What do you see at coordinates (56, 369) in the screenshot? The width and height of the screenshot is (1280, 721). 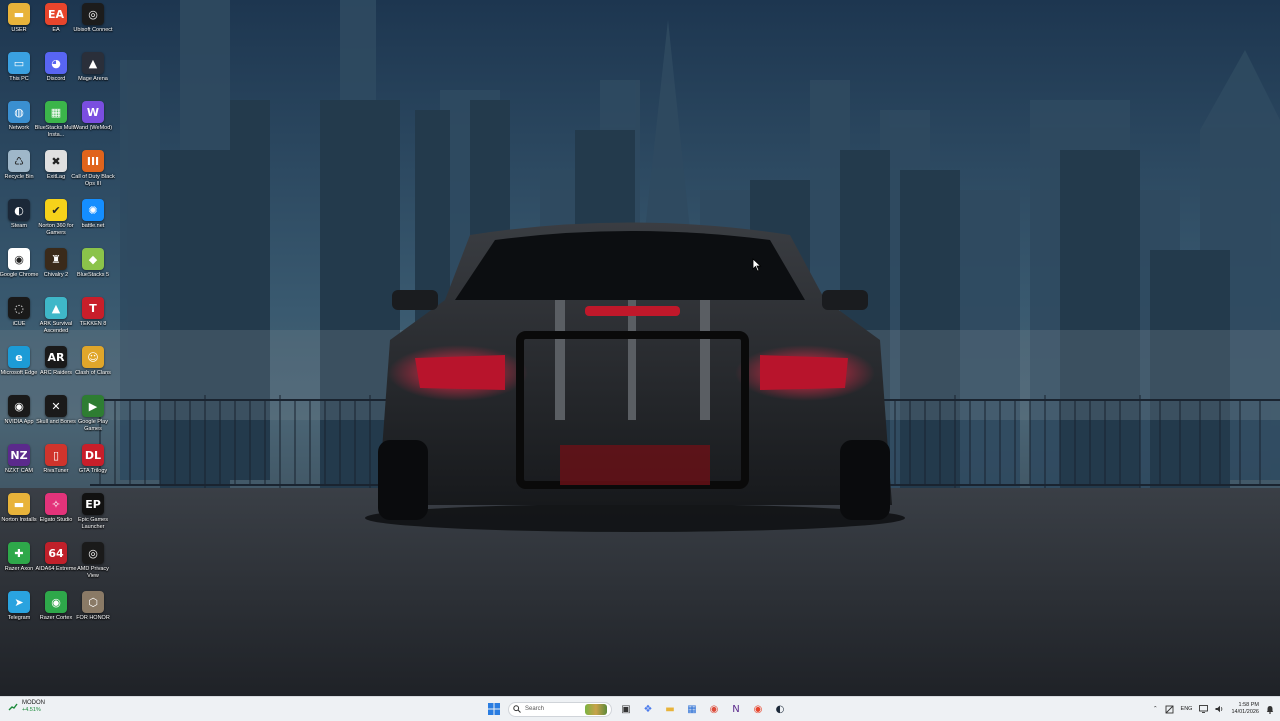 I see `desktop-icon: AR ARC Raiders` at bounding box center [56, 369].